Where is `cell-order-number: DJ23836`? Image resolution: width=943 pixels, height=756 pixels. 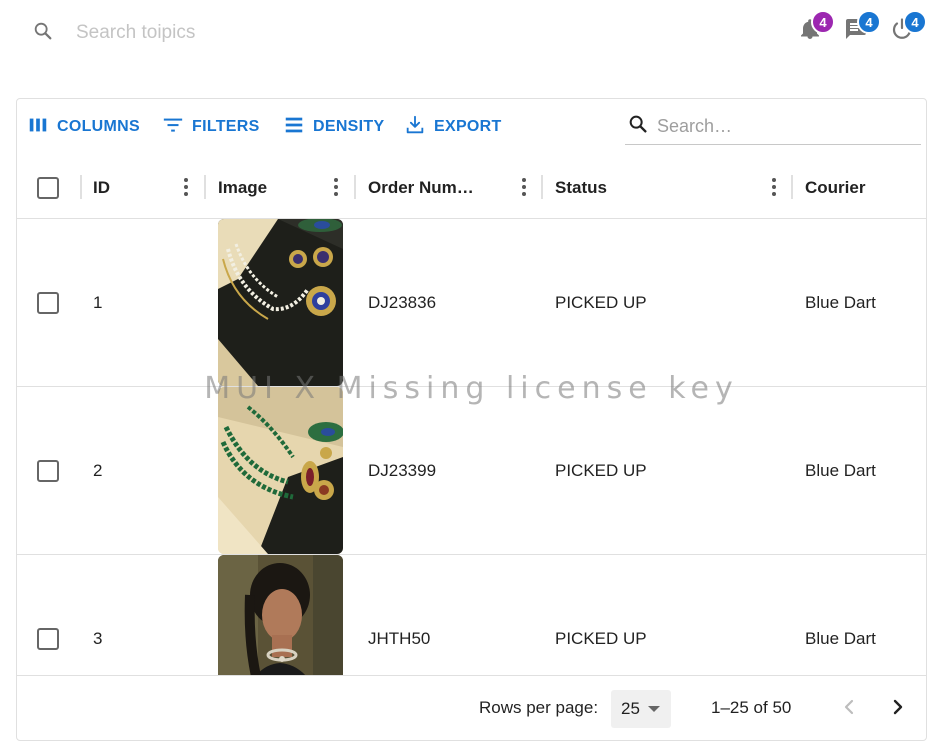 cell-order-number: DJ23836 is located at coordinates (402, 302).